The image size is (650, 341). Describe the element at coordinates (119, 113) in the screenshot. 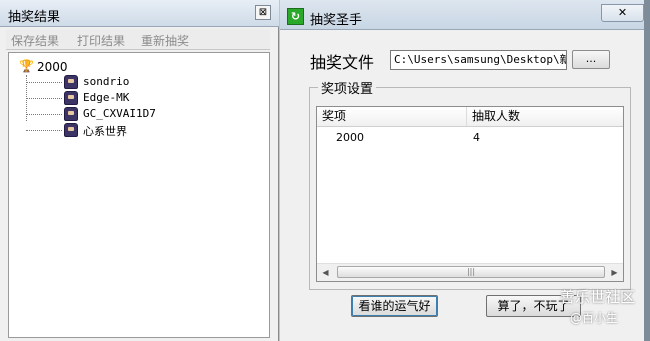

I see `winner-name: GC_CXVAI1D7` at that location.